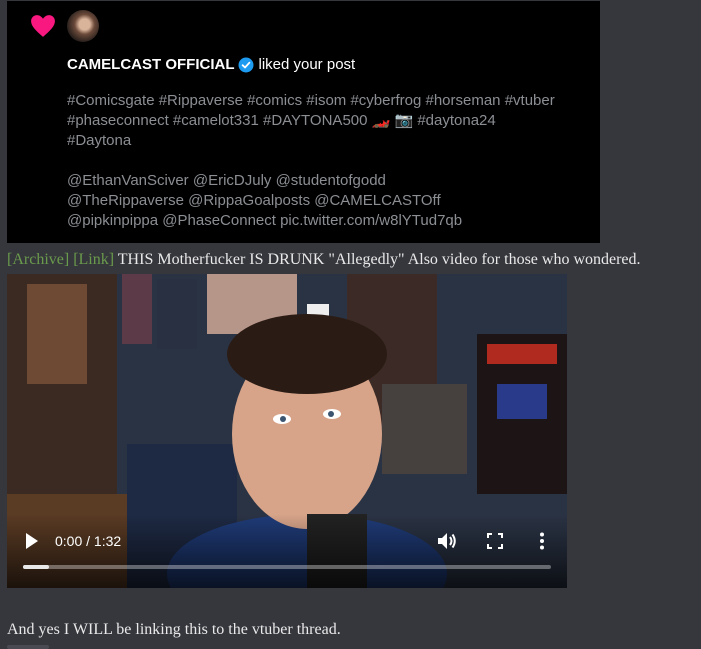 The height and width of the screenshot is (649, 701). Describe the element at coordinates (447, 541) in the screenshot. I see `volume-icon` at that location.